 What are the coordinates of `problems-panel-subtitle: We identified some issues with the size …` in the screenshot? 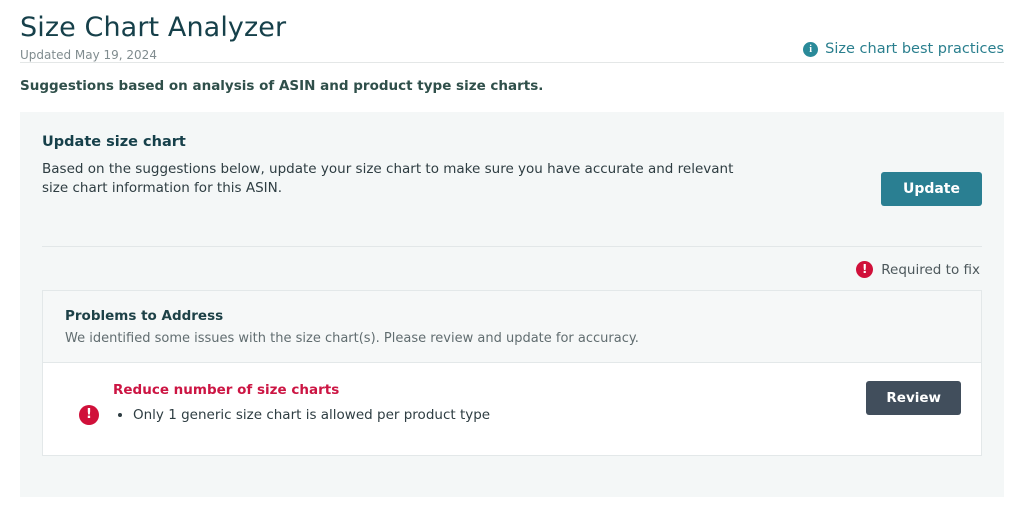 It's located at (352, 338).